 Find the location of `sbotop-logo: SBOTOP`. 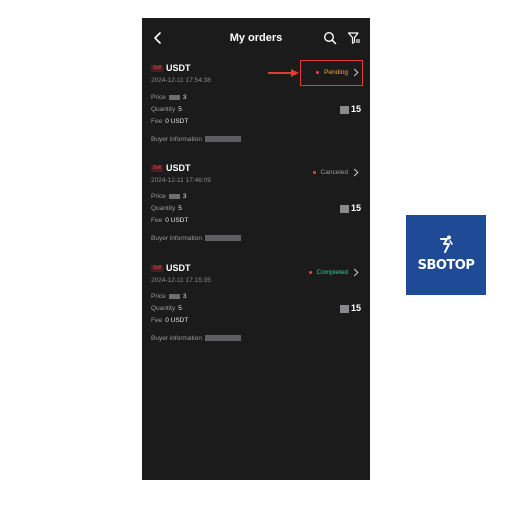

sbotop-logo: SBOTOP is located at coordinates (446, 255).